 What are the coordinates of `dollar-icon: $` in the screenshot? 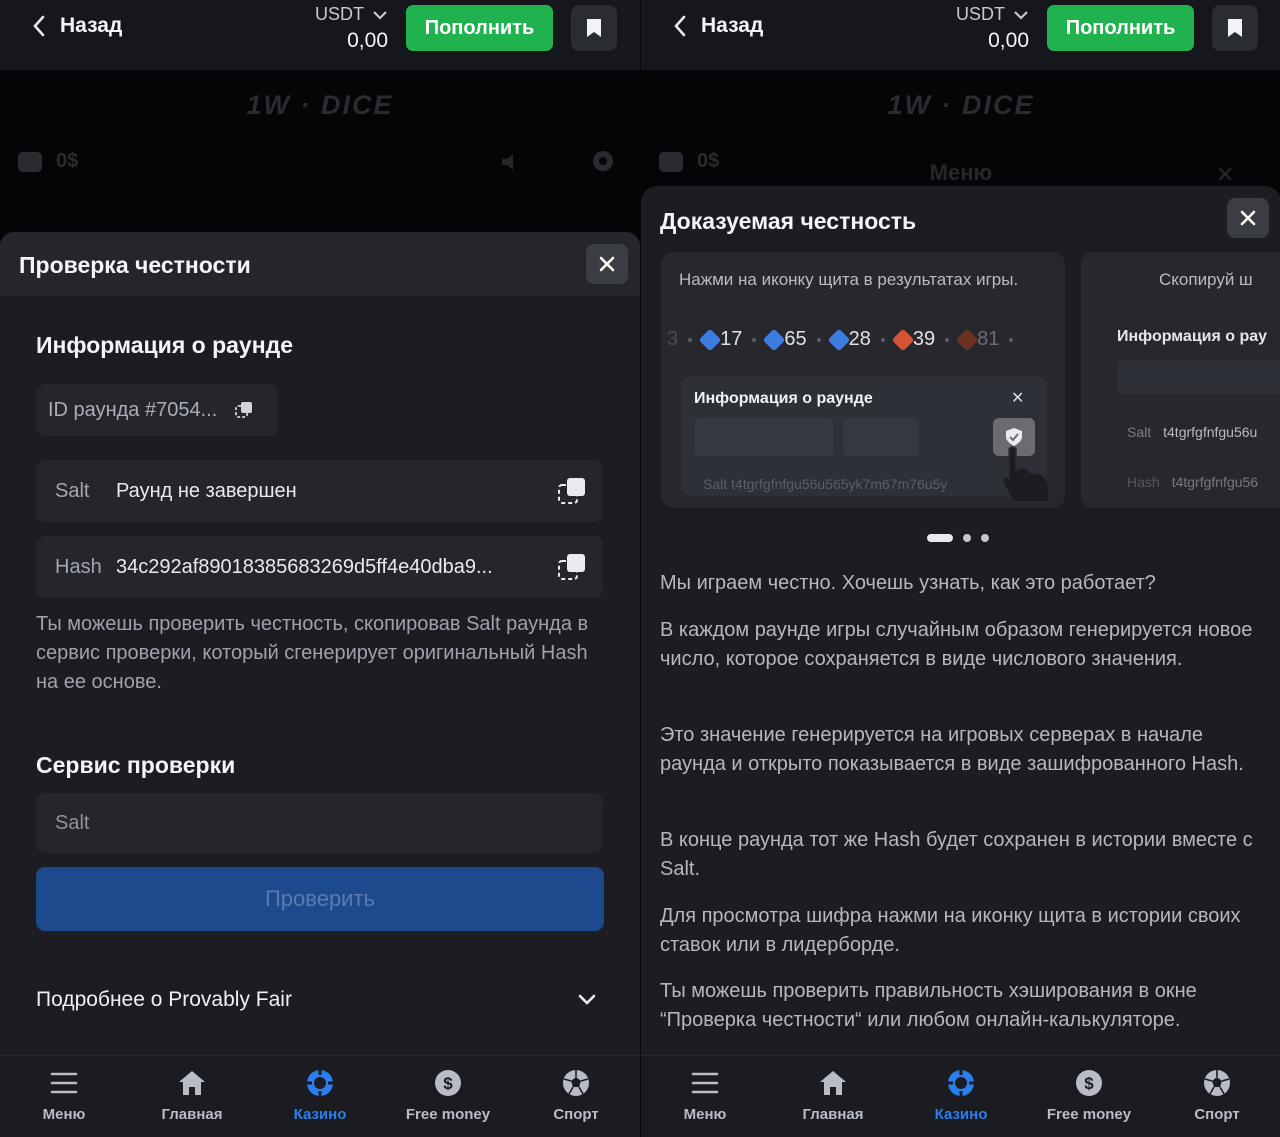 It's located at (448, 1083).